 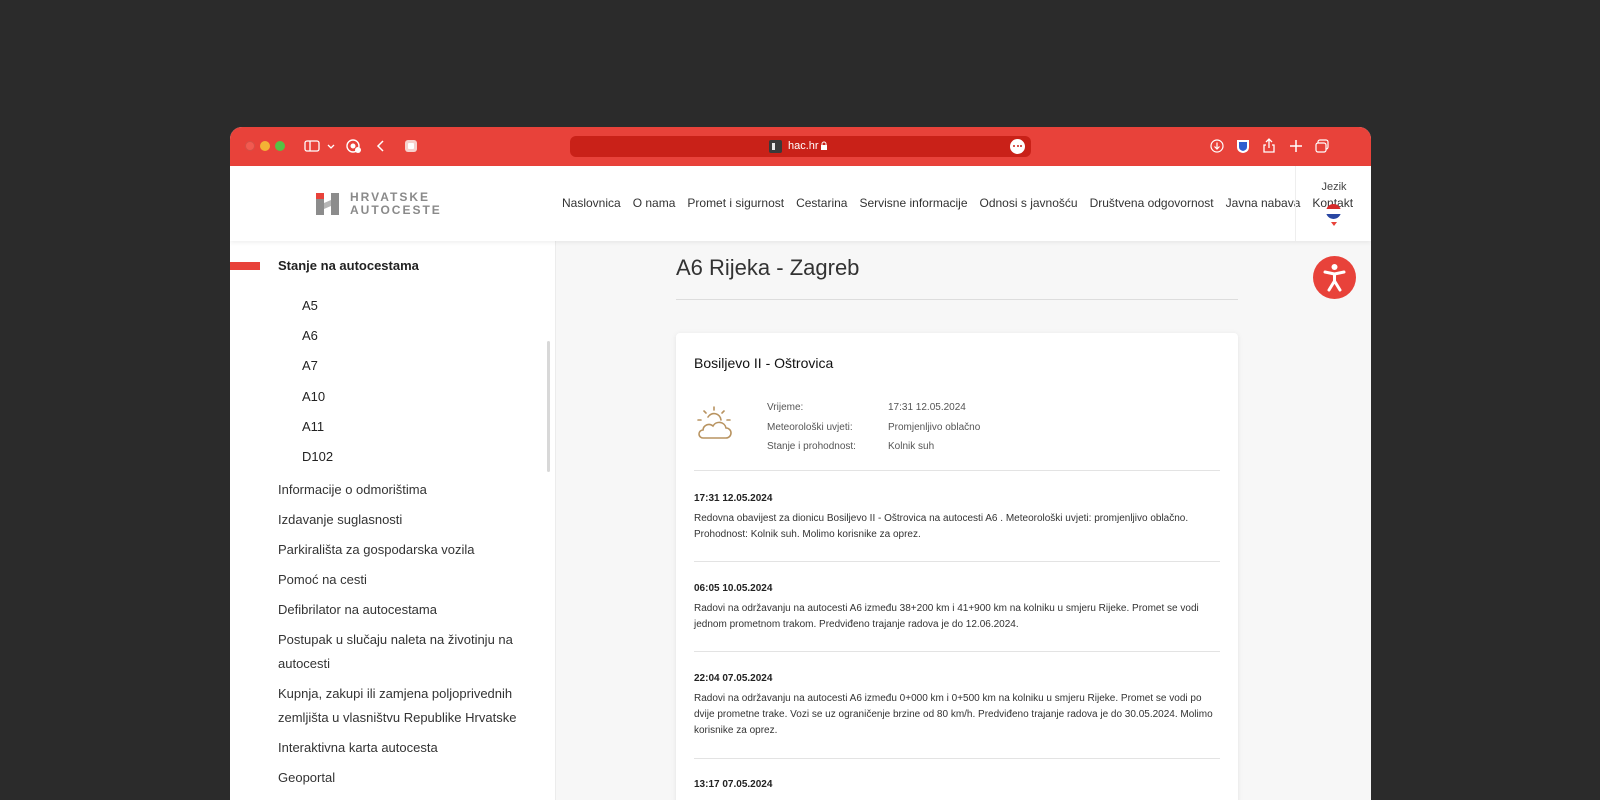 I want to click on sidebar-section-title: Stanje na autocestama, so click(x=348, y=265).